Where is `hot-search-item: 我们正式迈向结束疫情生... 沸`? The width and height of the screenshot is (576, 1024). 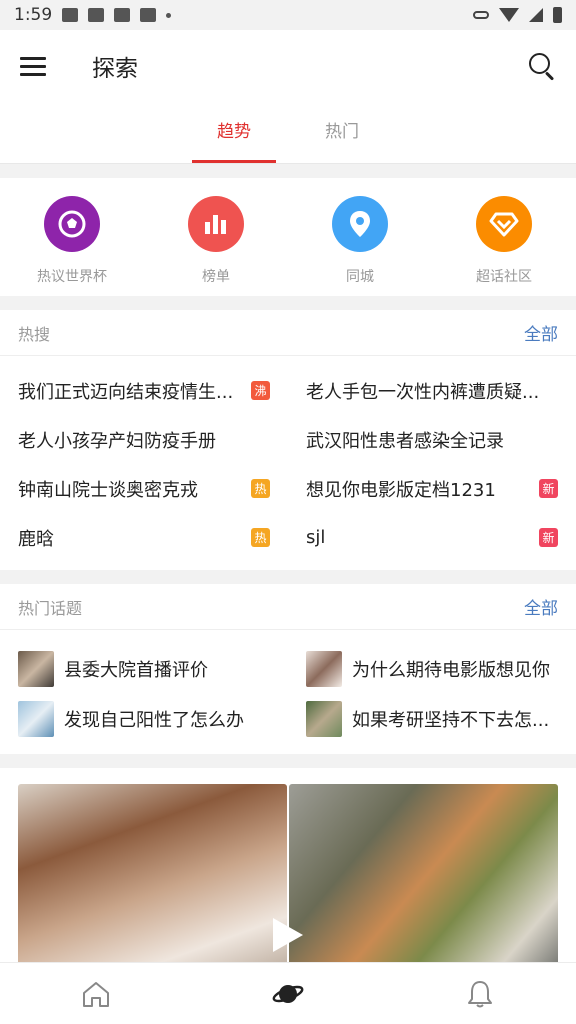 hot-search-item: 我们正式迈向结束疫情生... 沸 is located at coordinates (144, 390).